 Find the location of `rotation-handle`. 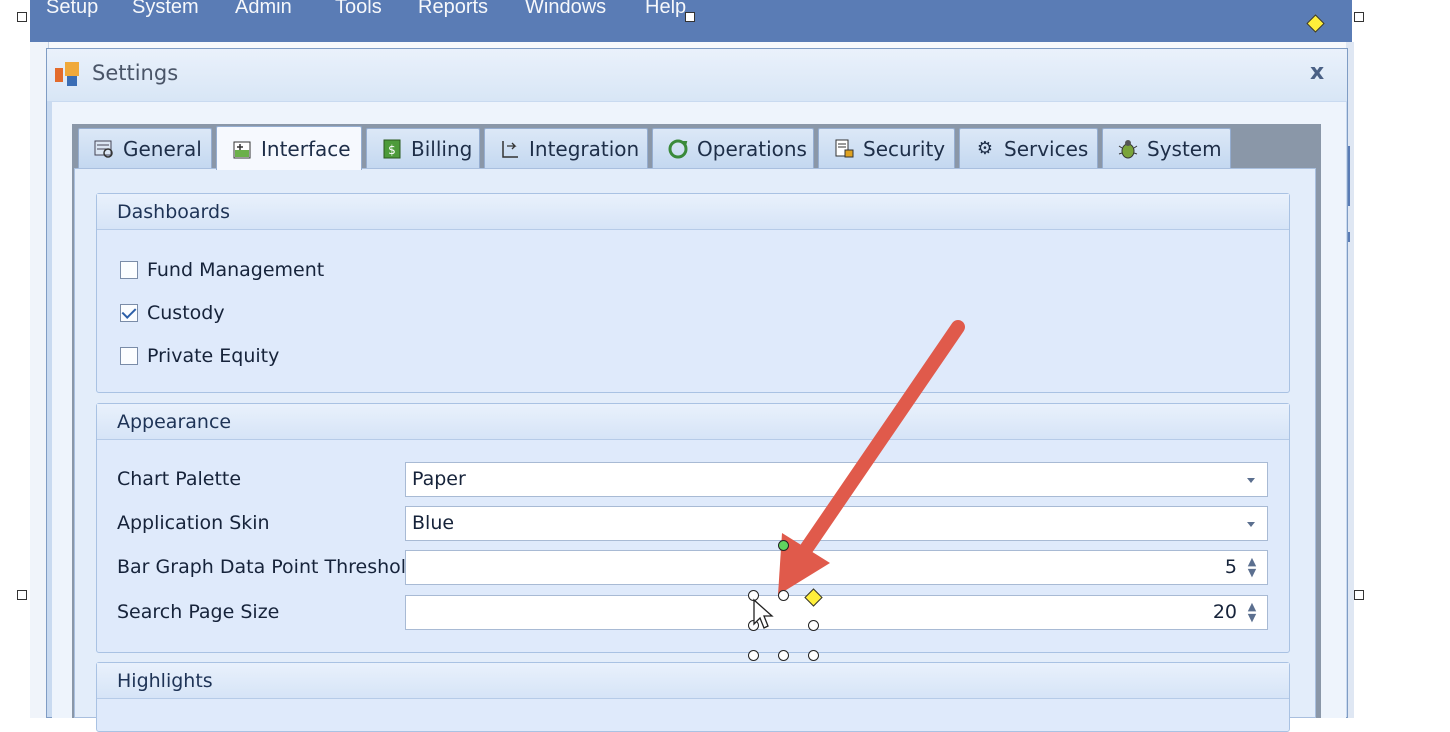

rotation-handle is located at coordinates (783, 545).